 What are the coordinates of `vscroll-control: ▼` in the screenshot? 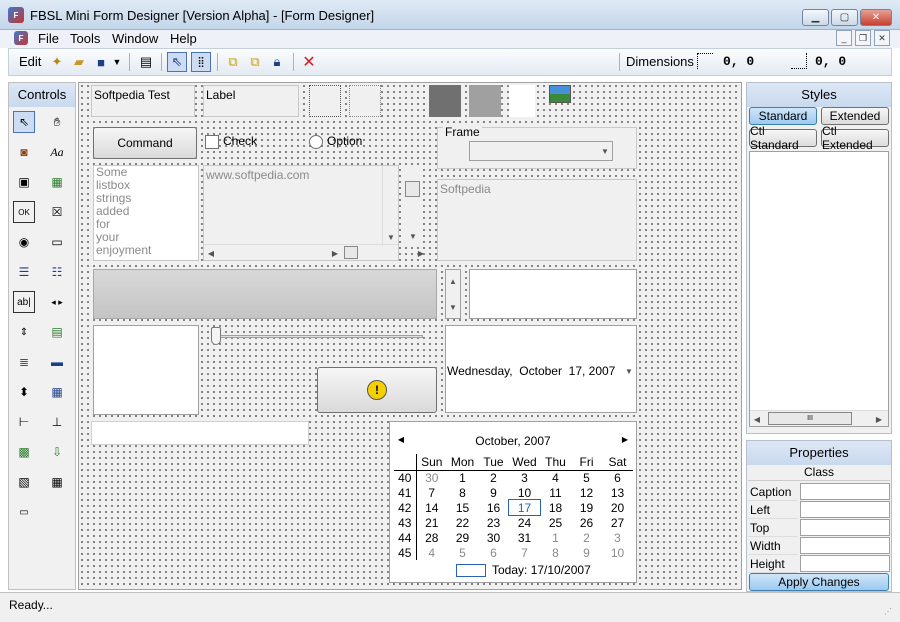 It's located at (413, 205).